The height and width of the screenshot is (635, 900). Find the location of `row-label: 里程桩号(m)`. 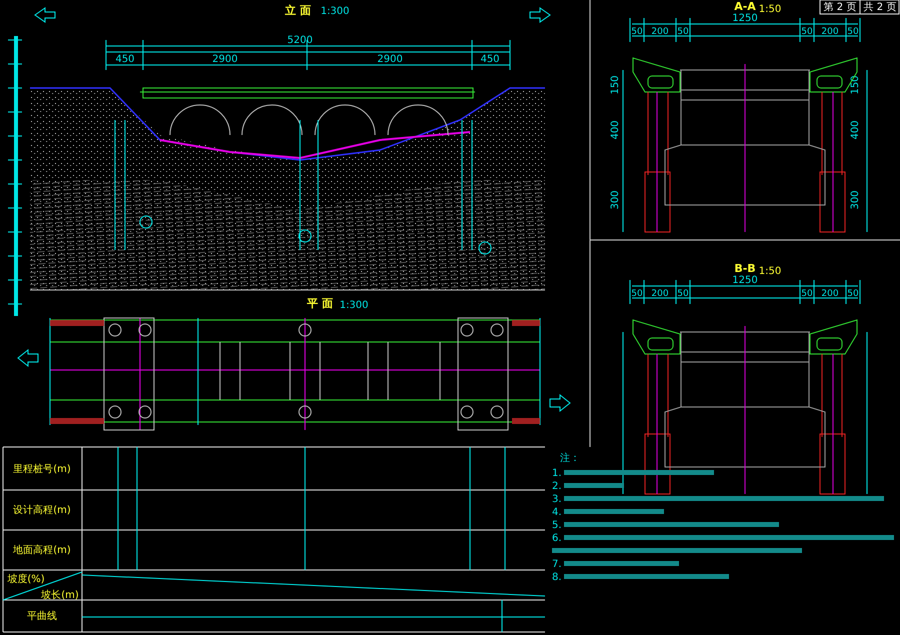

row-label: 里程桩号(m) is located at coordinates (42, 469).